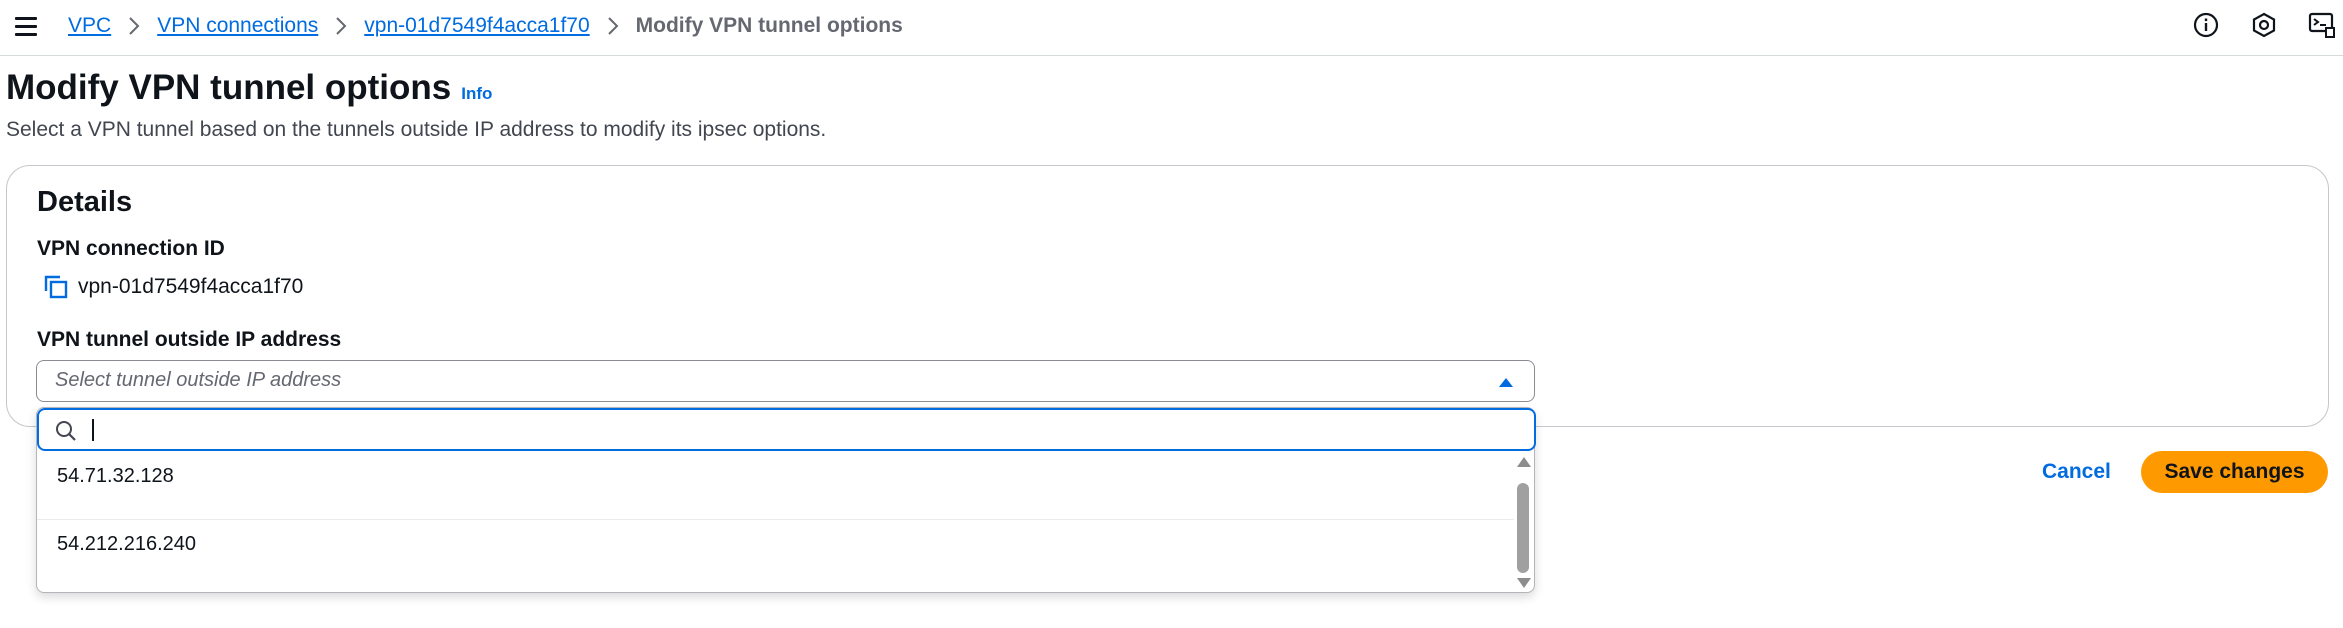 This screenshot has width=2343, height=628. I want to click on cancel-button: Cancel, so click(2076, 472).